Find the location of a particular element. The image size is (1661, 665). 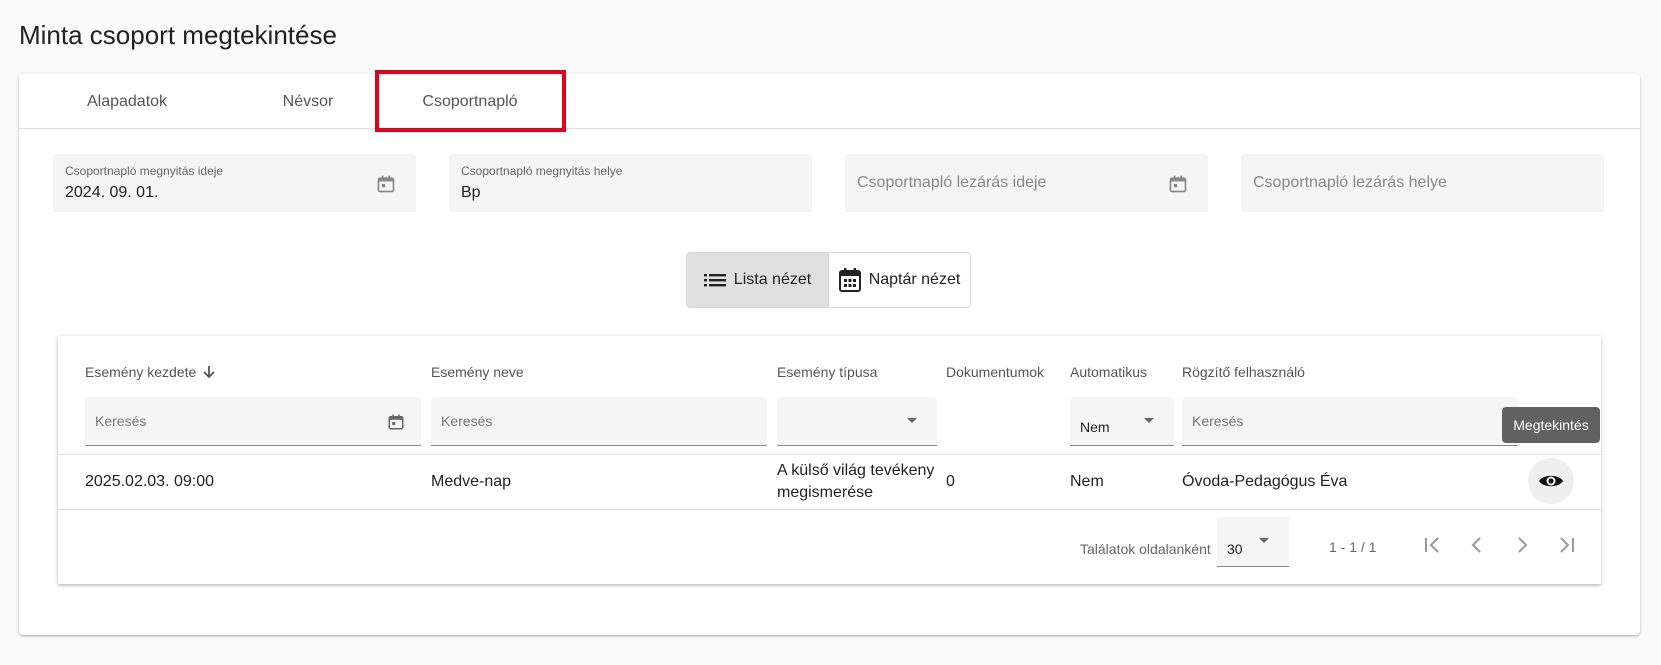

open-place-label: Csoportnapló megnyitás helye is located at coordinates (542, 171).